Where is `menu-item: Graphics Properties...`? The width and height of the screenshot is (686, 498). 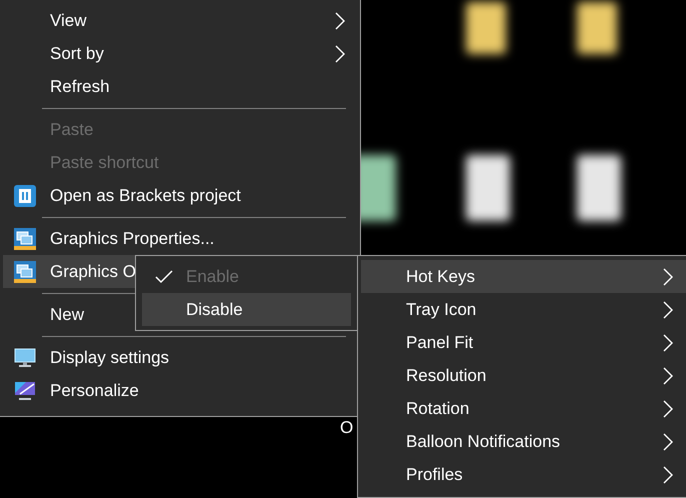 menu-item: Graphics Properties... is located at coordinates (180, 238).